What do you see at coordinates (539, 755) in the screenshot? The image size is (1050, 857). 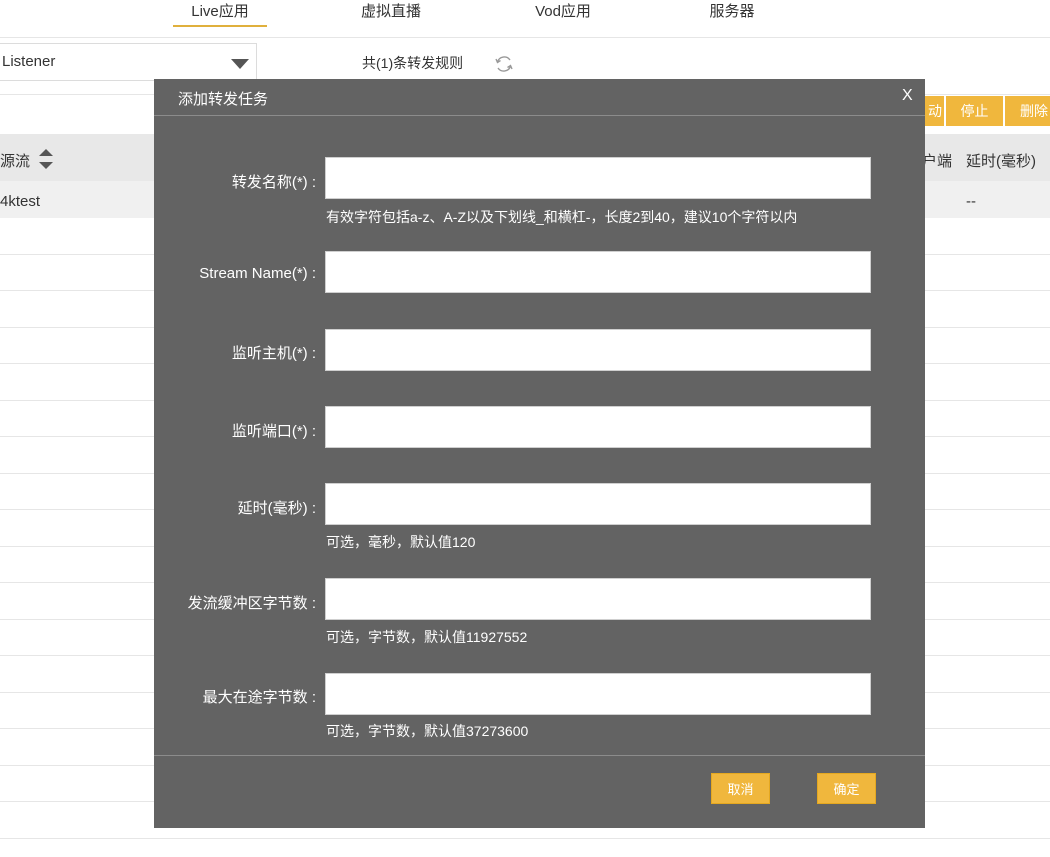 I see `dialog-footer-divider` at bounding box center [539, 755].